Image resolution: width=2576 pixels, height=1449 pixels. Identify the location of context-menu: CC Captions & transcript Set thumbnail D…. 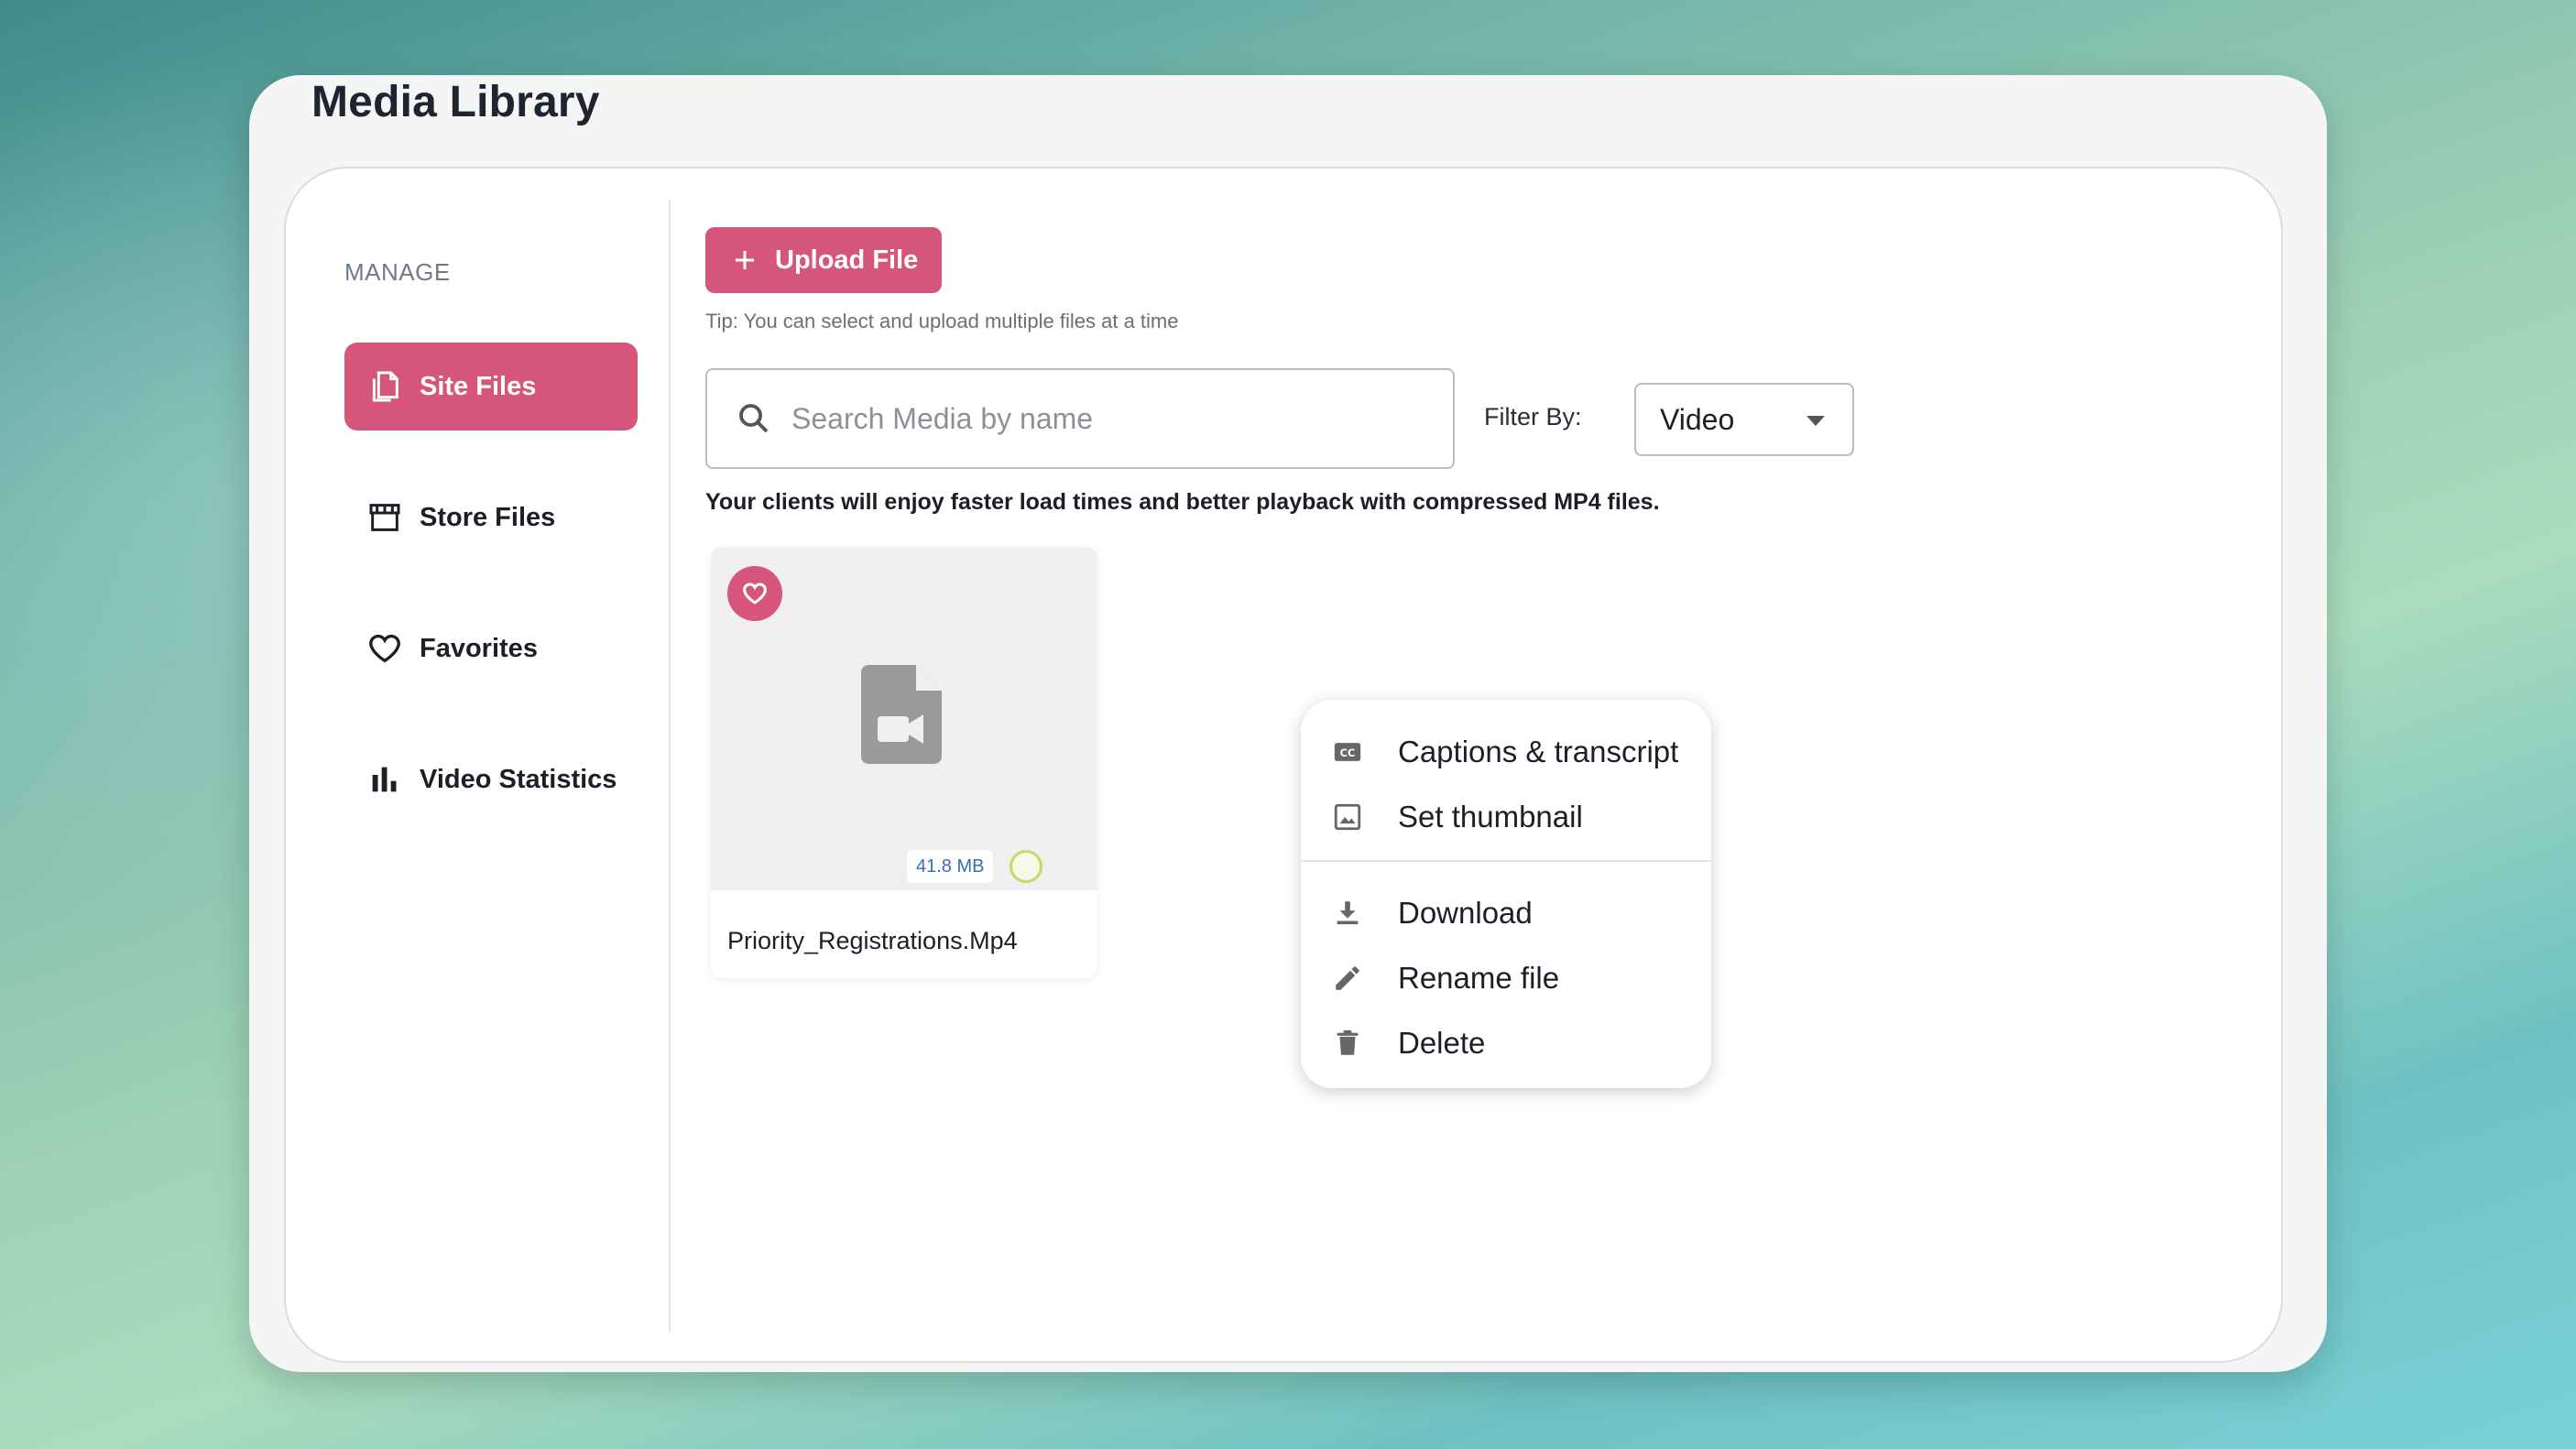
(1506, 894).